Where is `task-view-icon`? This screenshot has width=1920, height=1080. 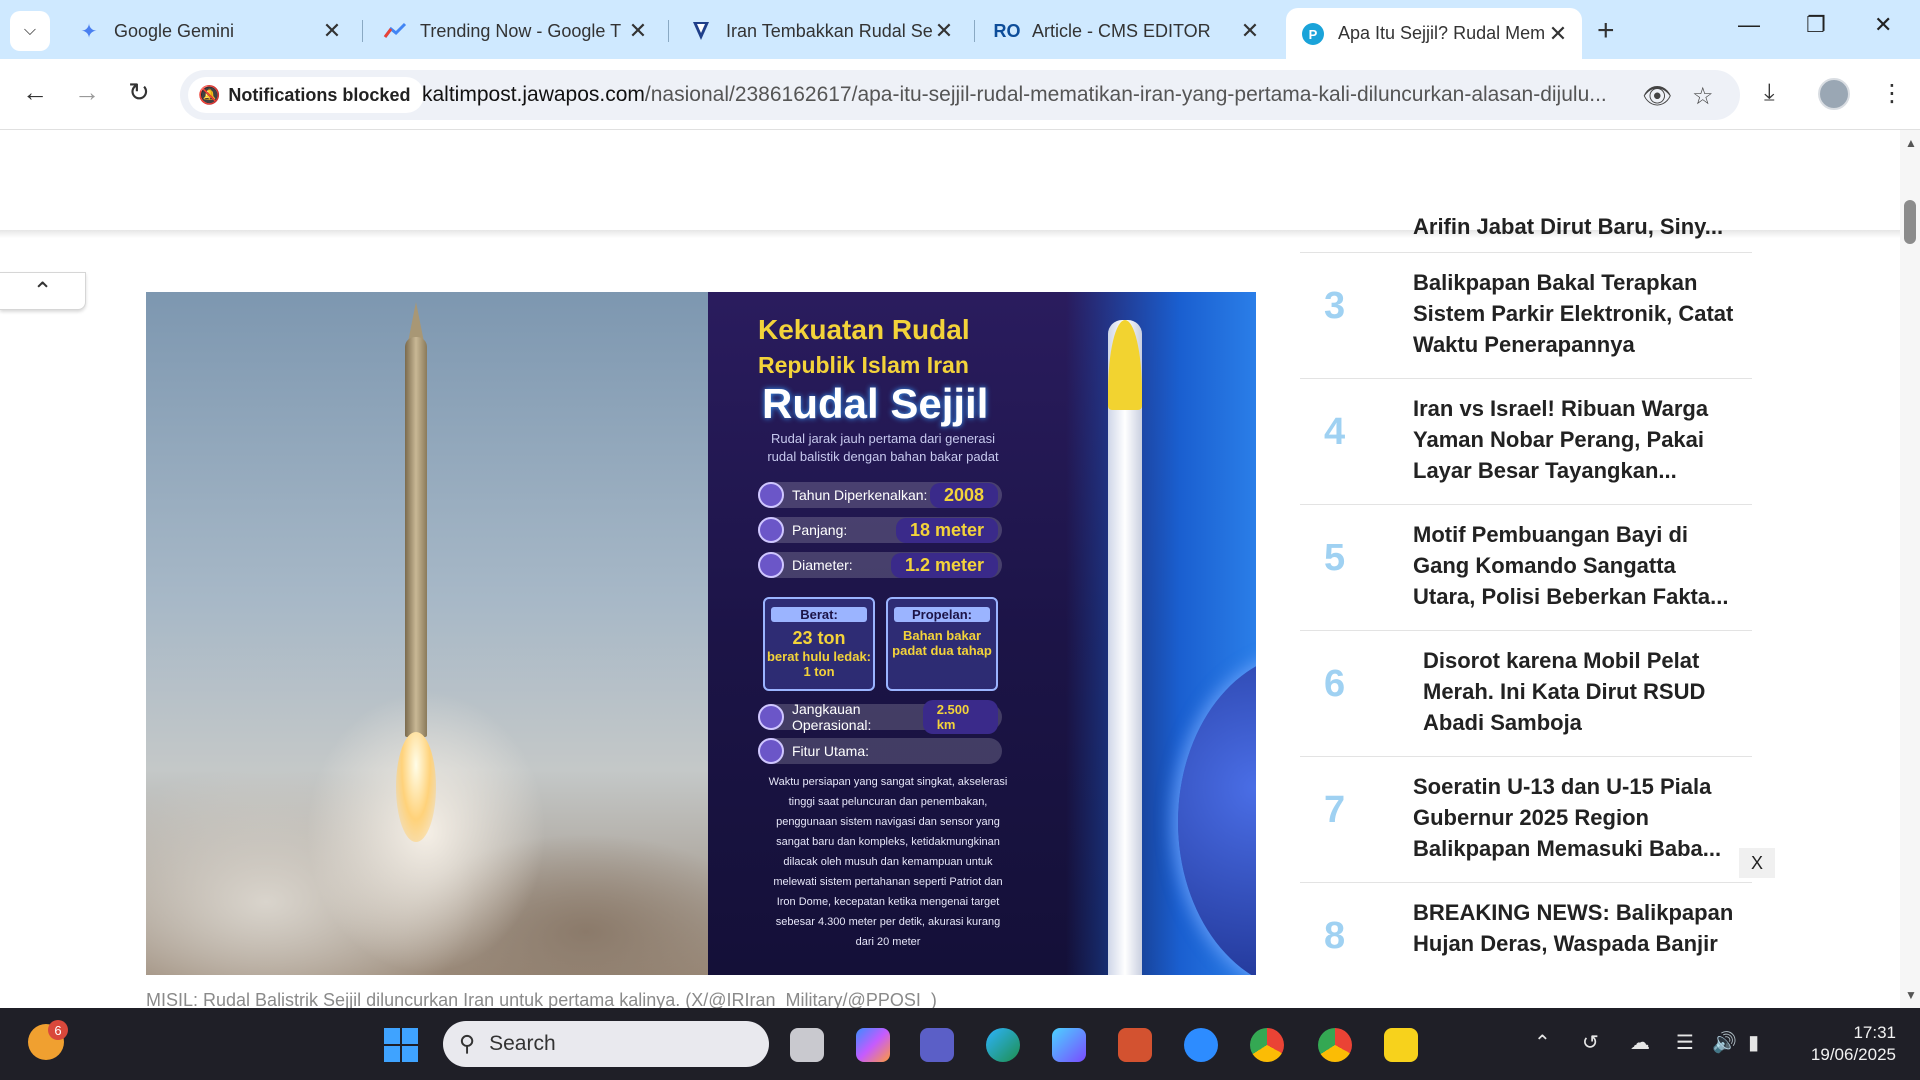 task-view-icon is located at coordinates (807, 1045).